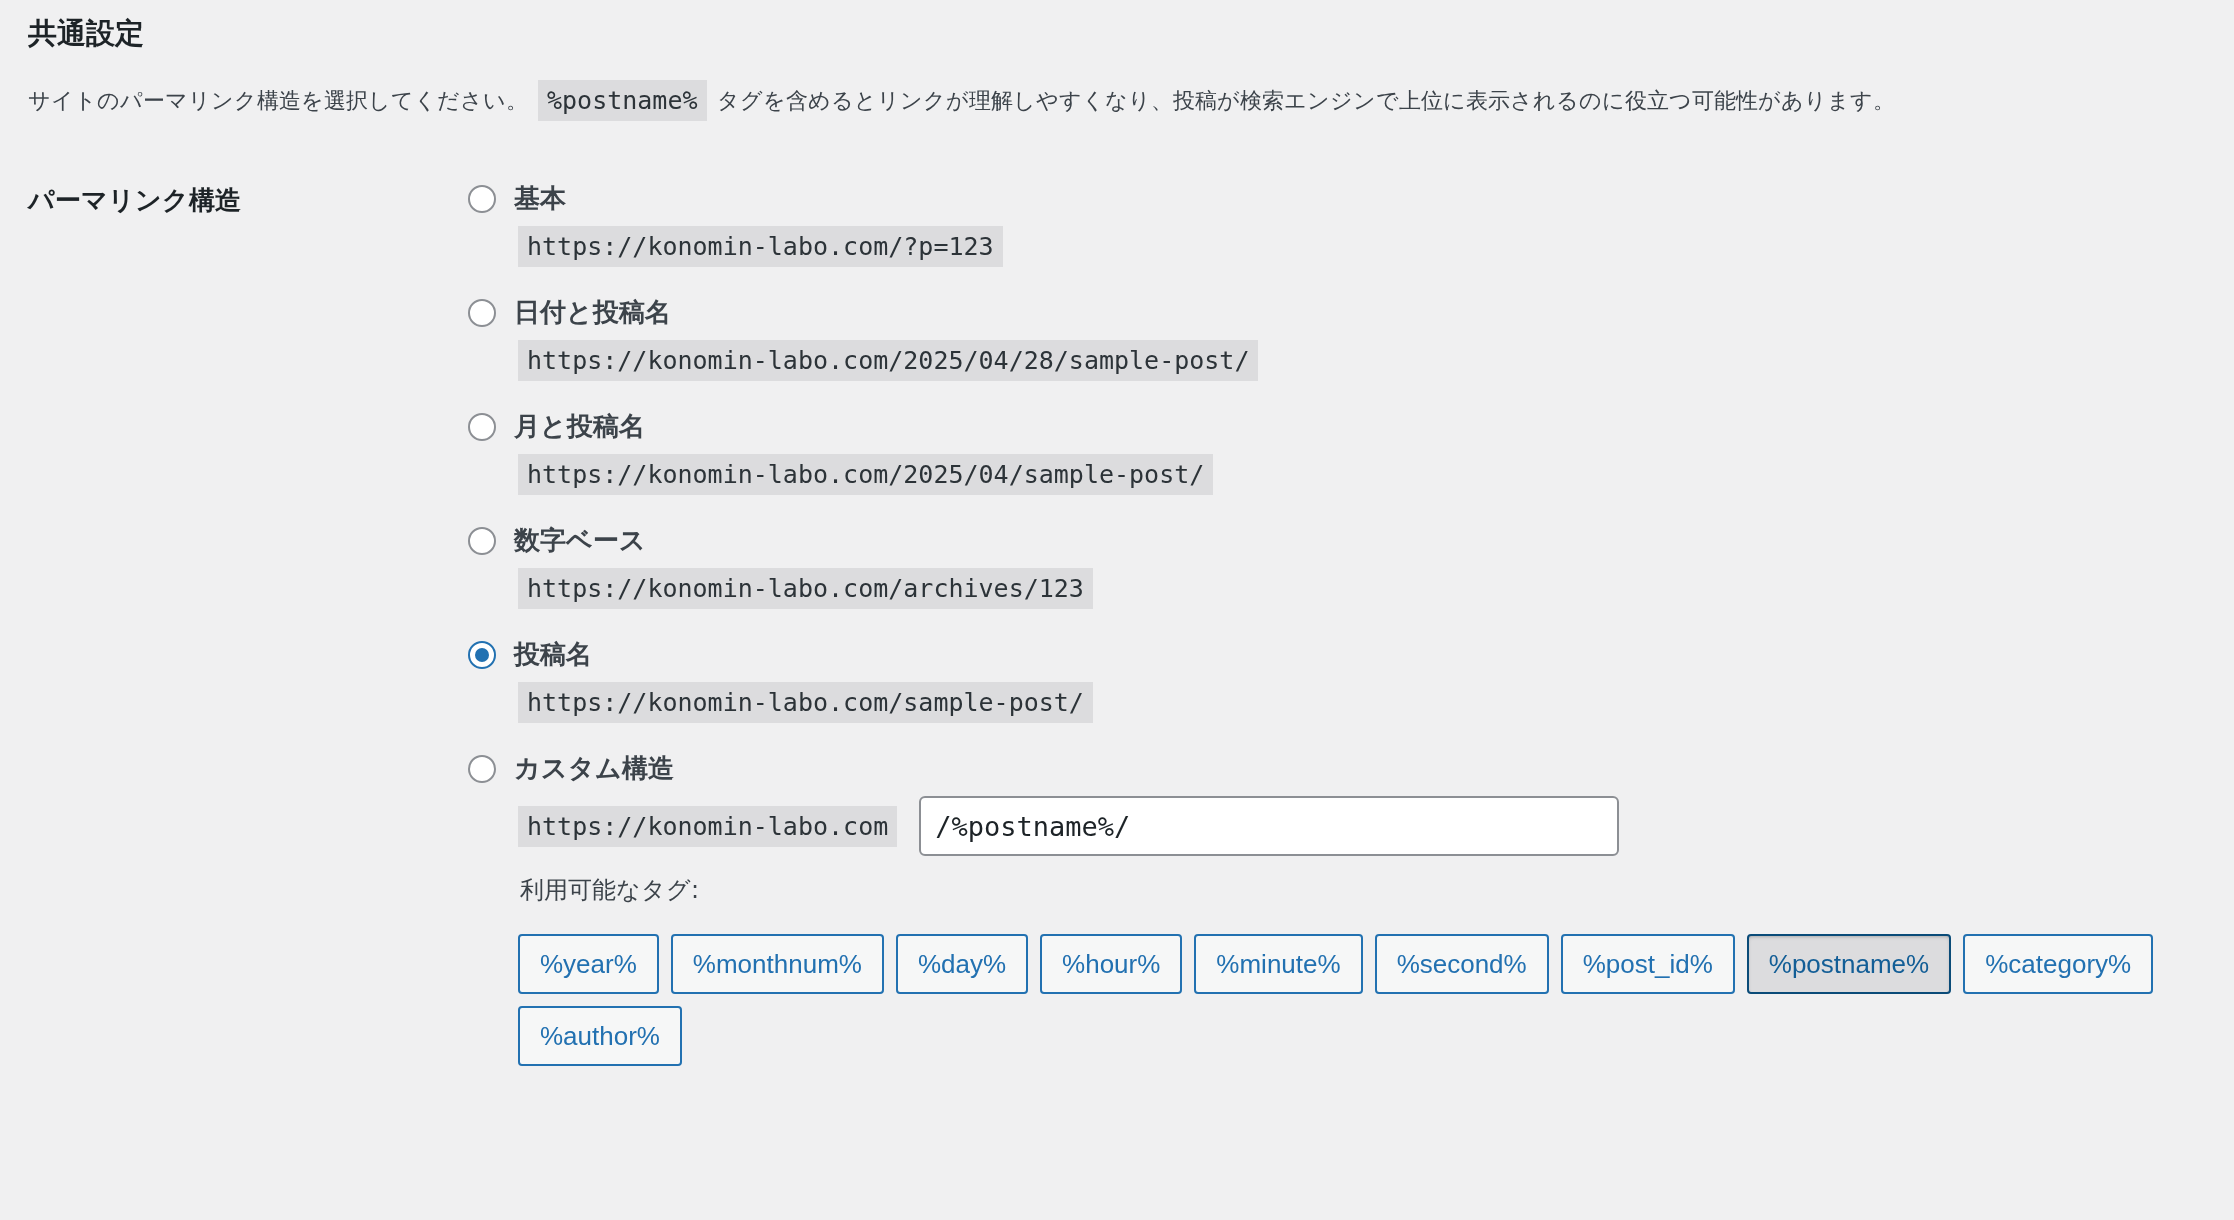 The height and width of the screenshot is (1220, 2234). I want to click on tag-button: %second%, so click(1461, 964).